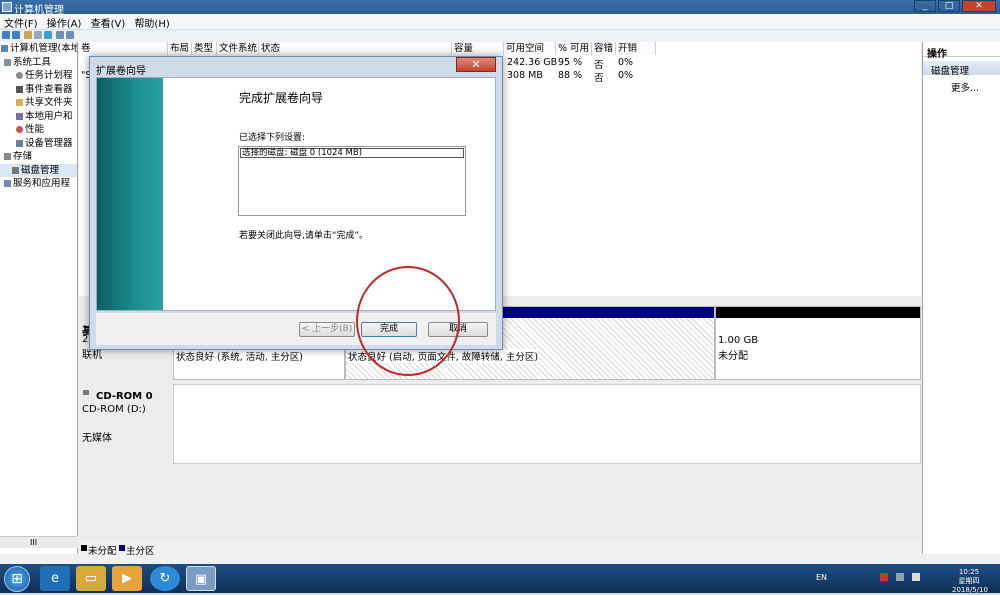 This screenshot has height=595, width=1000. Describe the element at coordinates (408, 321) in the screenshot. I see `annotation-circle` at that location.